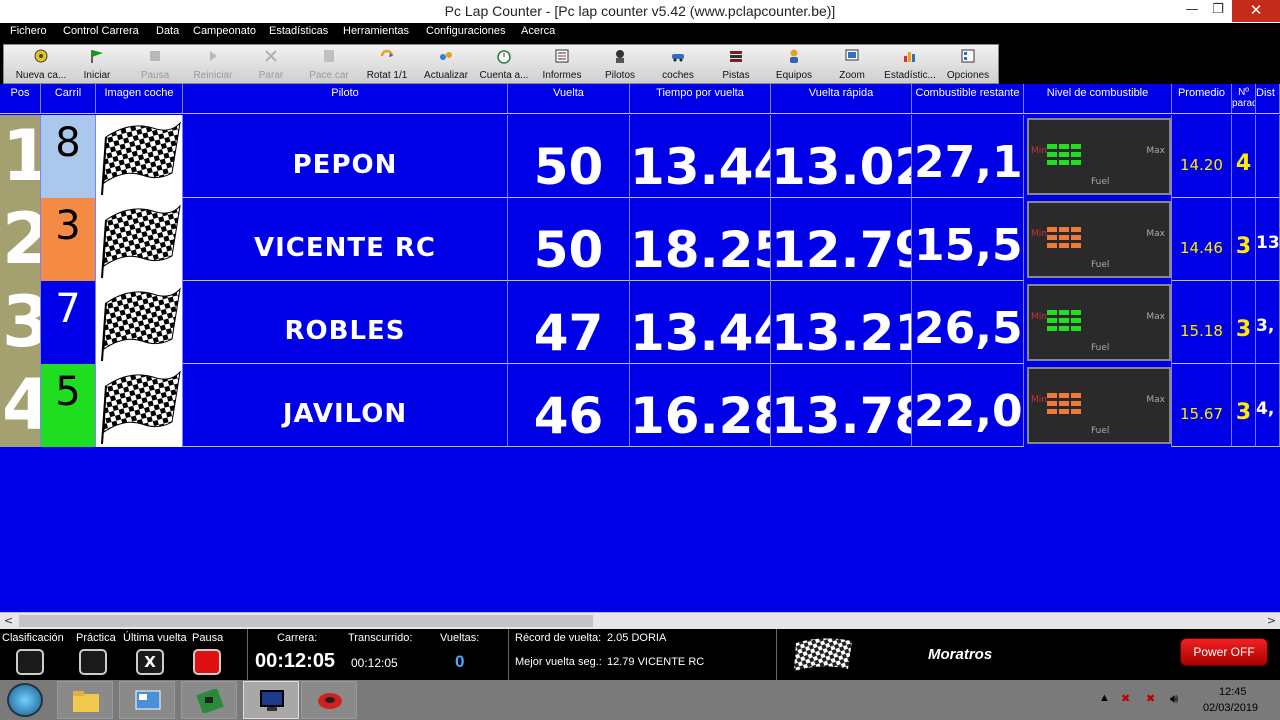 This screenshot has width=1280, height=720. I want to click on fuel-left-cell: 26,5, so click(968, 322).